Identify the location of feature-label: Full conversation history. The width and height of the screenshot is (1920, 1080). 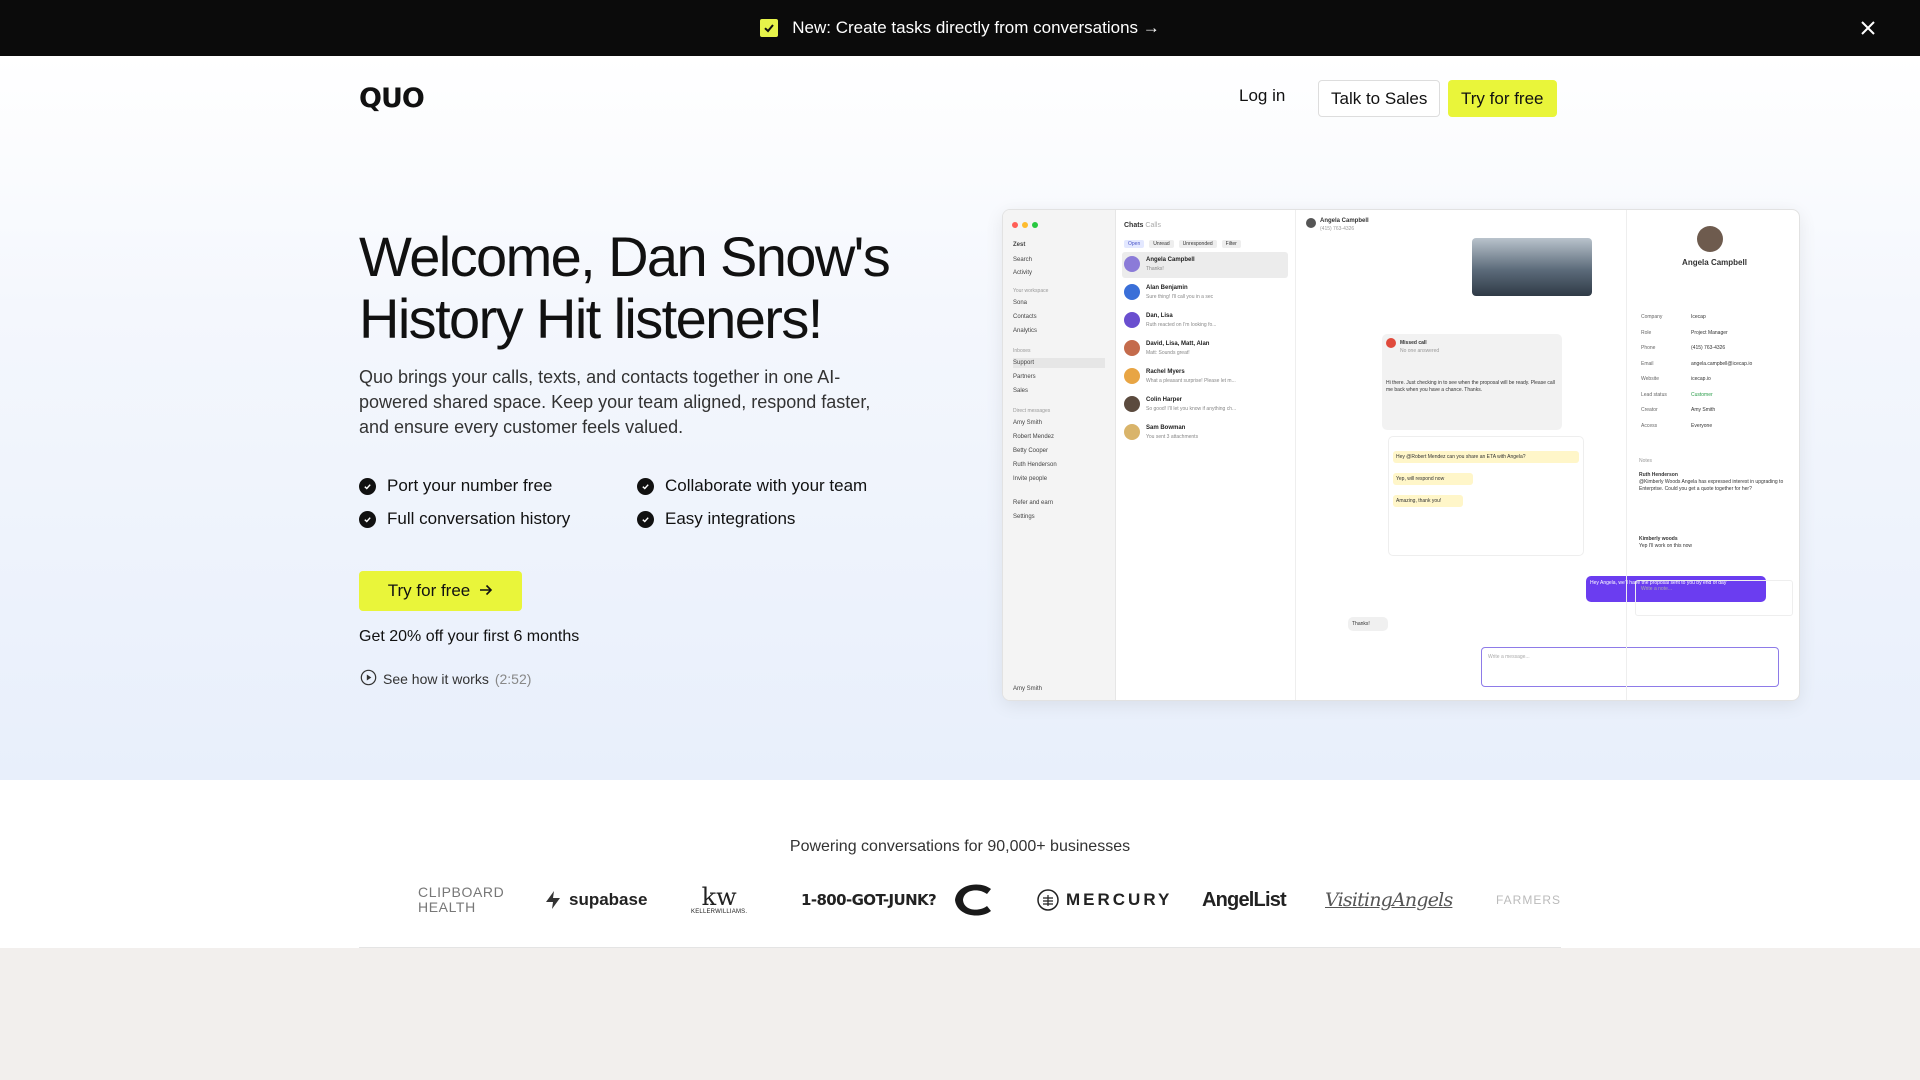
(479, 518).